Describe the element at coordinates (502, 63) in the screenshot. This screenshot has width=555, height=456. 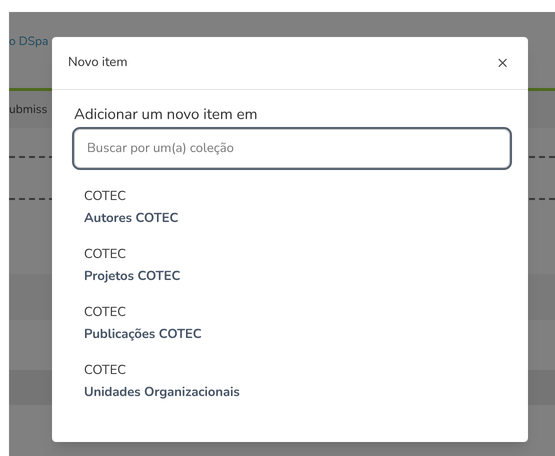
I see `close-button: ×` at that location.